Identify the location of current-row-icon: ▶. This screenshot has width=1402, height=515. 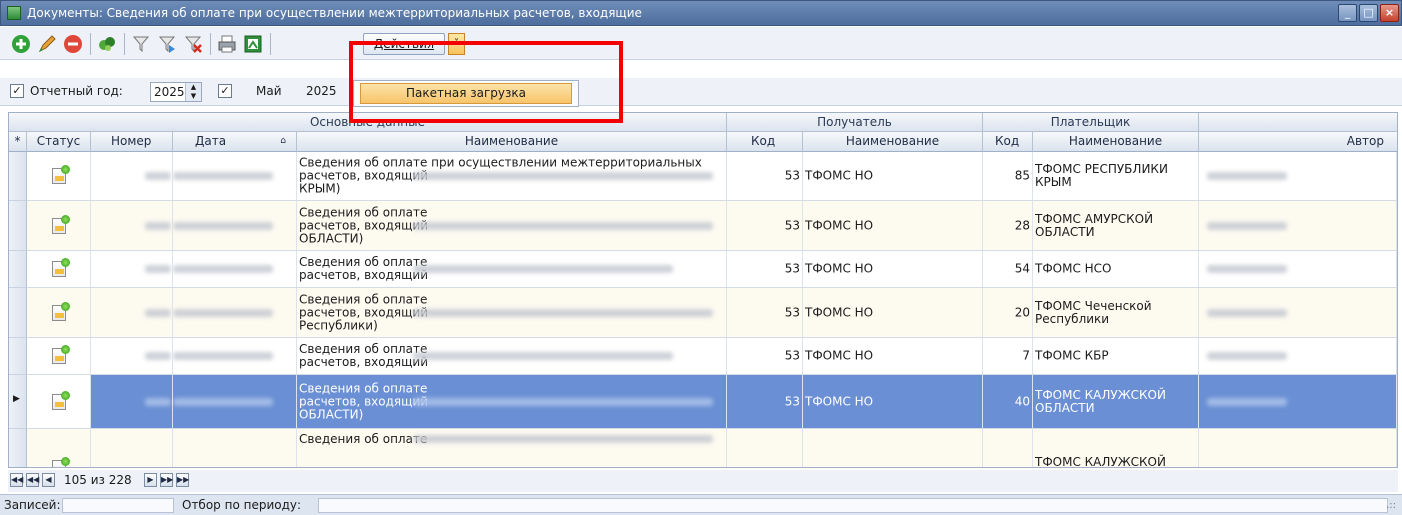
(16, 399).